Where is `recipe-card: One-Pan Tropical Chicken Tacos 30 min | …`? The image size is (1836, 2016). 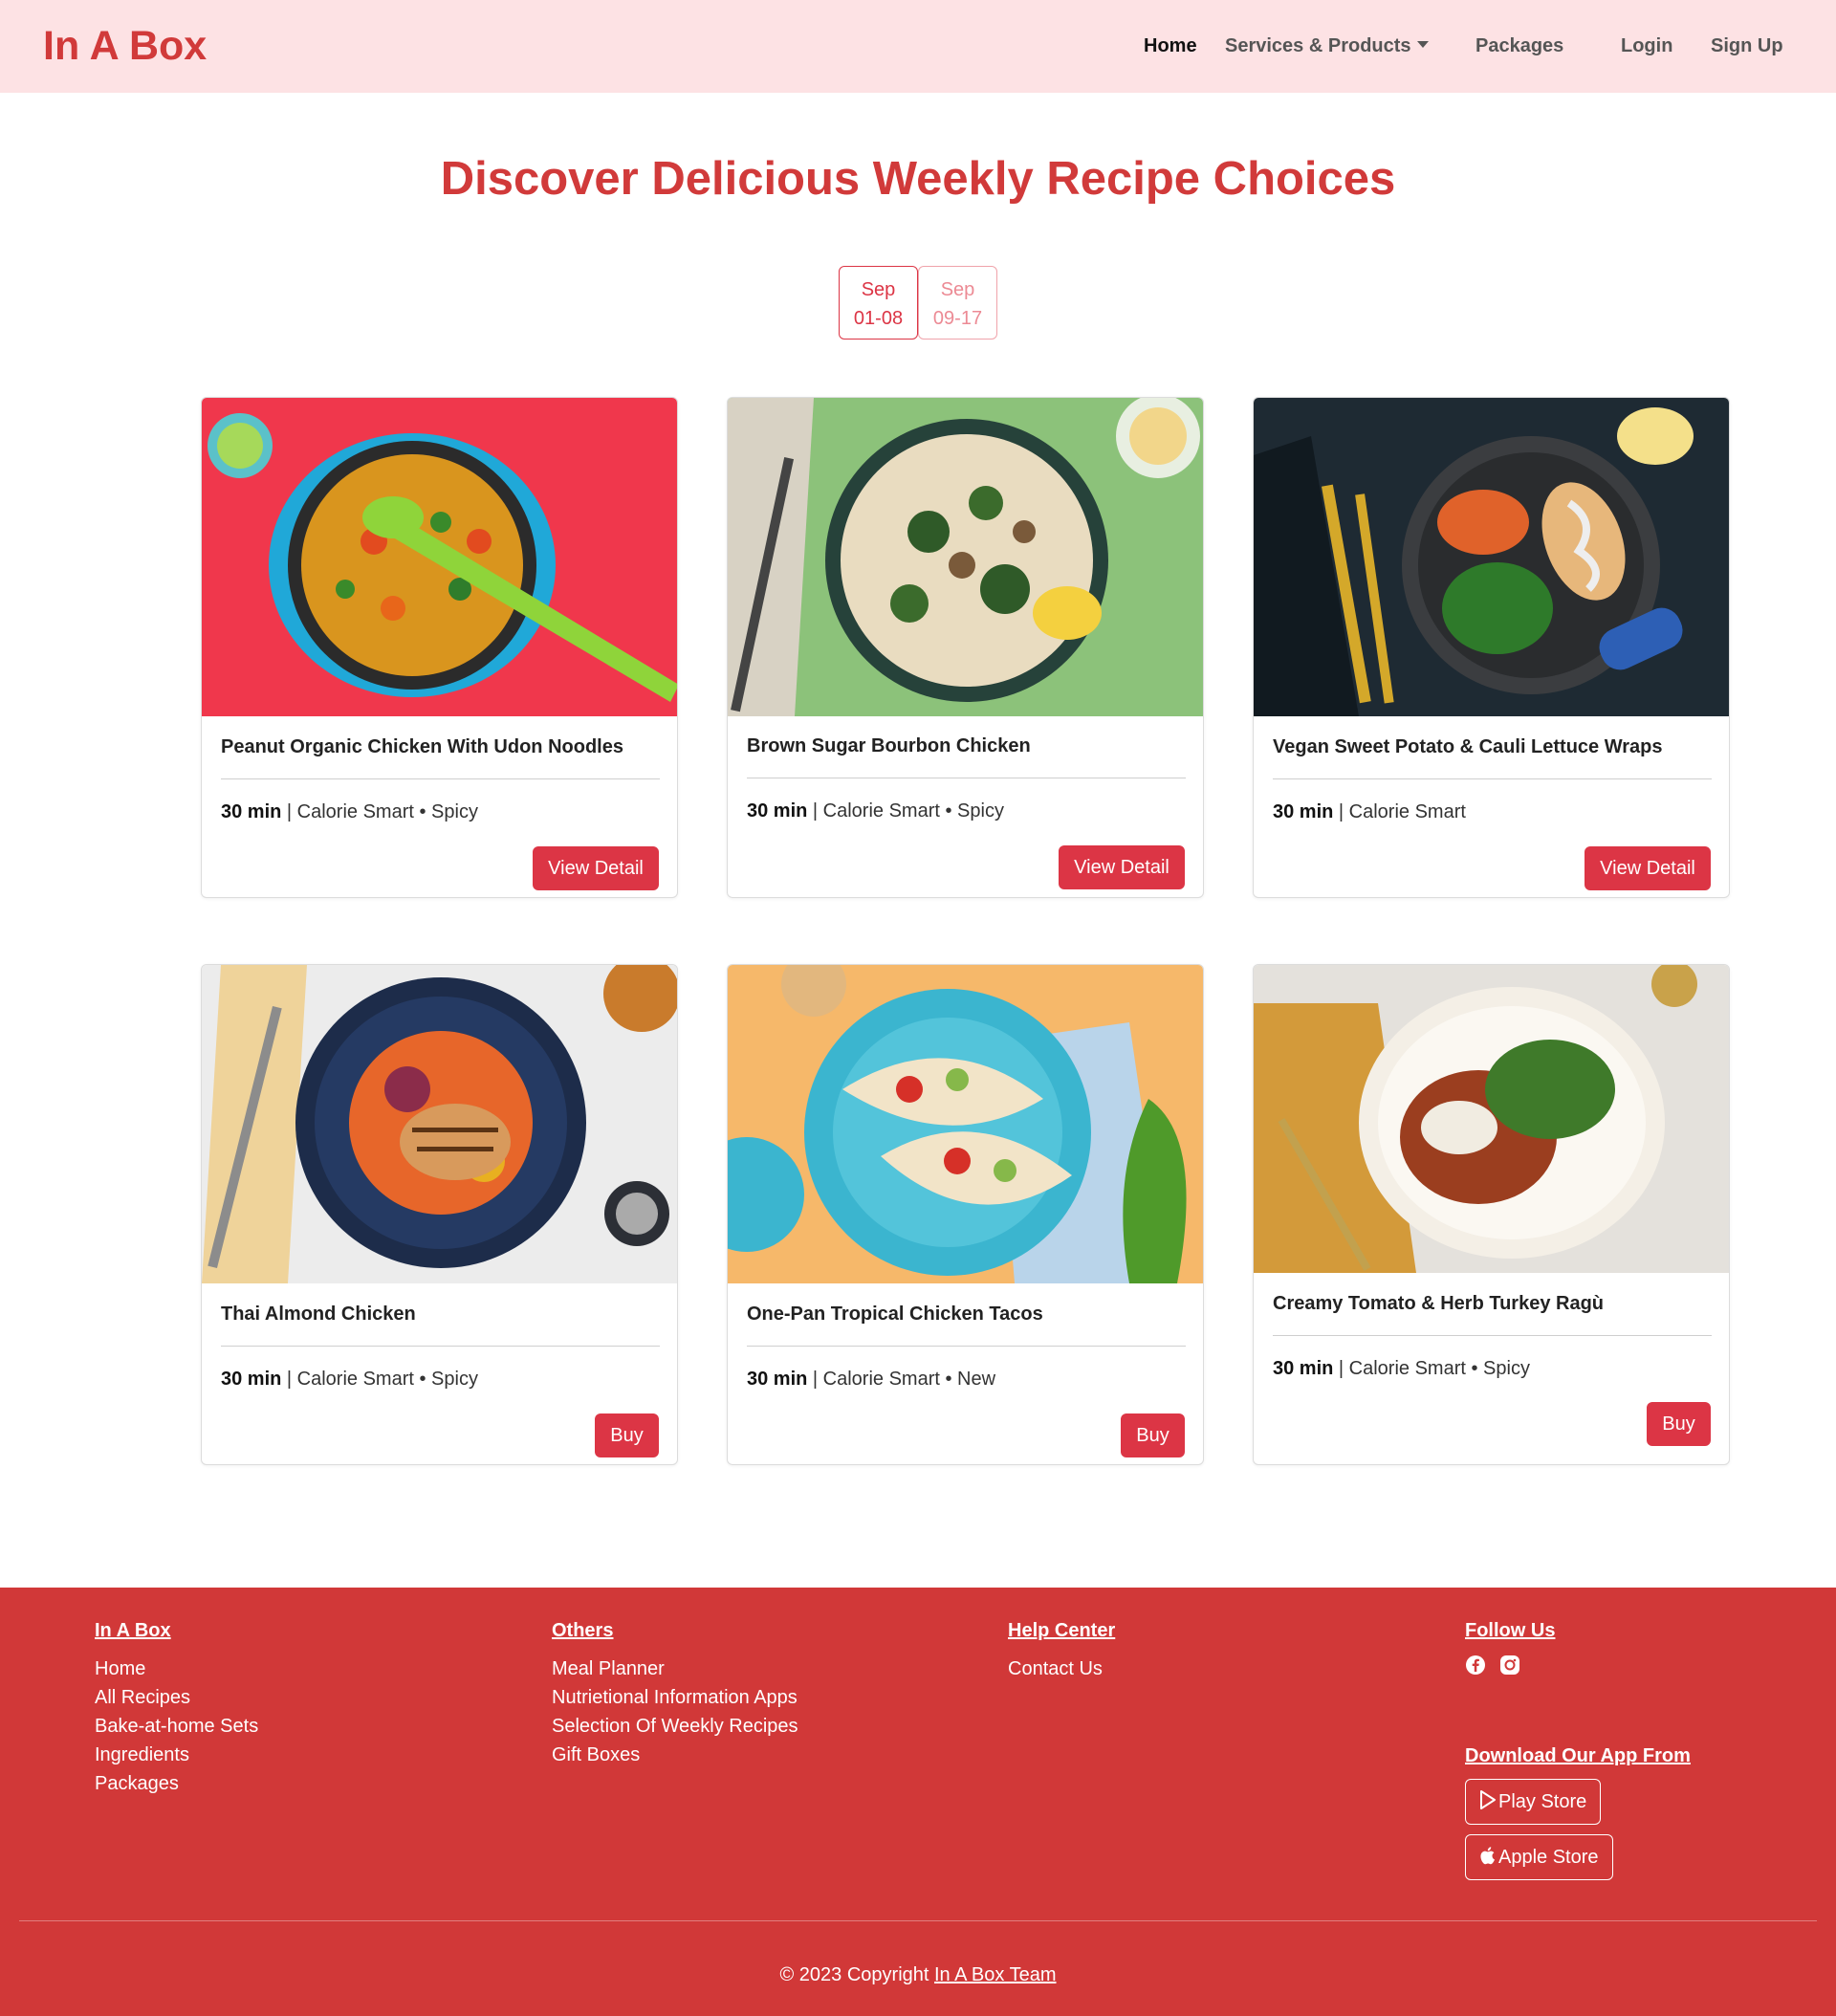
recipe-card: One-Pan Tropical Chicken Tacos 30 min | … is located at coordinates (966, 1214).